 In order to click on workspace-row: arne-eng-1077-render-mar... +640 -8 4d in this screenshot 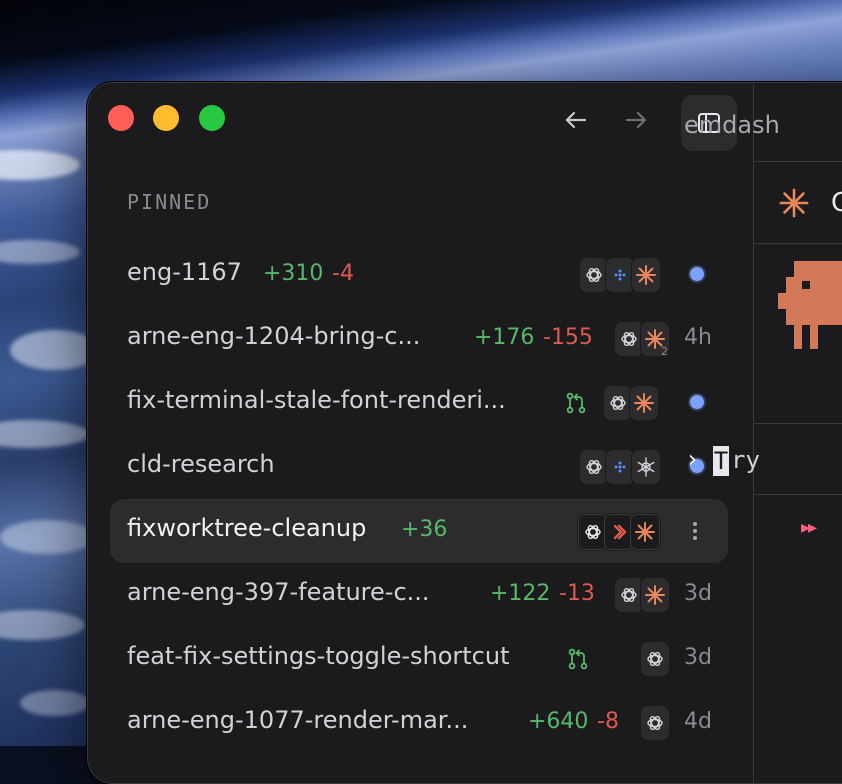, I will do `click(419, 723)`.